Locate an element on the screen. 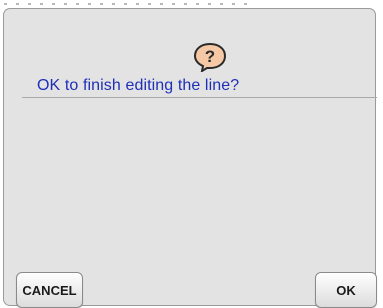 This screenshot has height=308, width=383. question-bubble-icon: ? is located at coordinates (210, 57).